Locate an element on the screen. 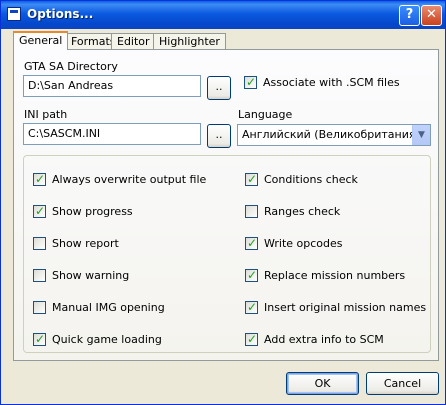 This screenshot has width=446, height=405. option-label: Conditions check is located at coordinates (311, 179).